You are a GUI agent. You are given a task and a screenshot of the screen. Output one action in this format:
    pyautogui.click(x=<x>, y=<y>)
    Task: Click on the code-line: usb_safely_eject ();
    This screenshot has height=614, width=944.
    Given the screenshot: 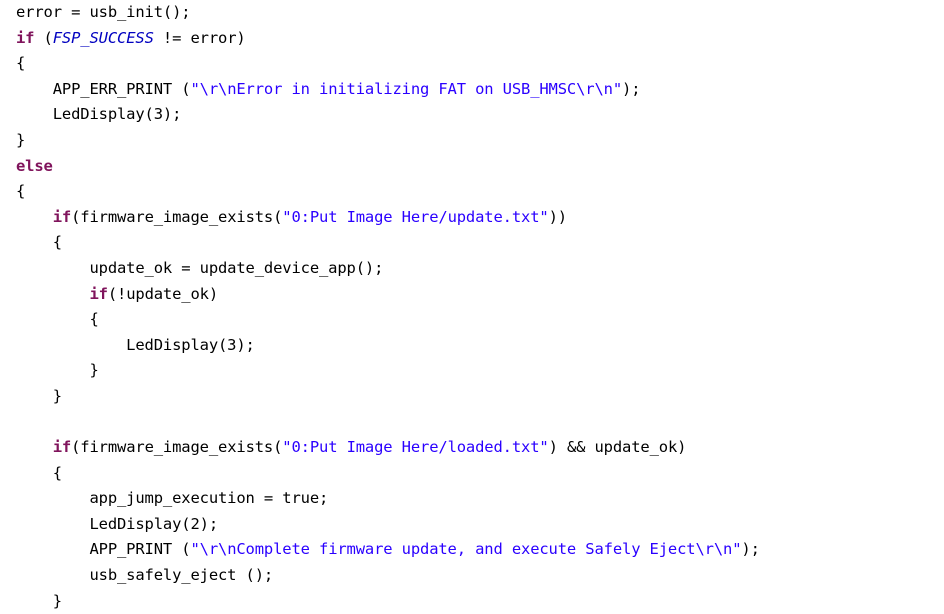 What is the action you would take?
    pyautogui.click(x=472, y=576)
    